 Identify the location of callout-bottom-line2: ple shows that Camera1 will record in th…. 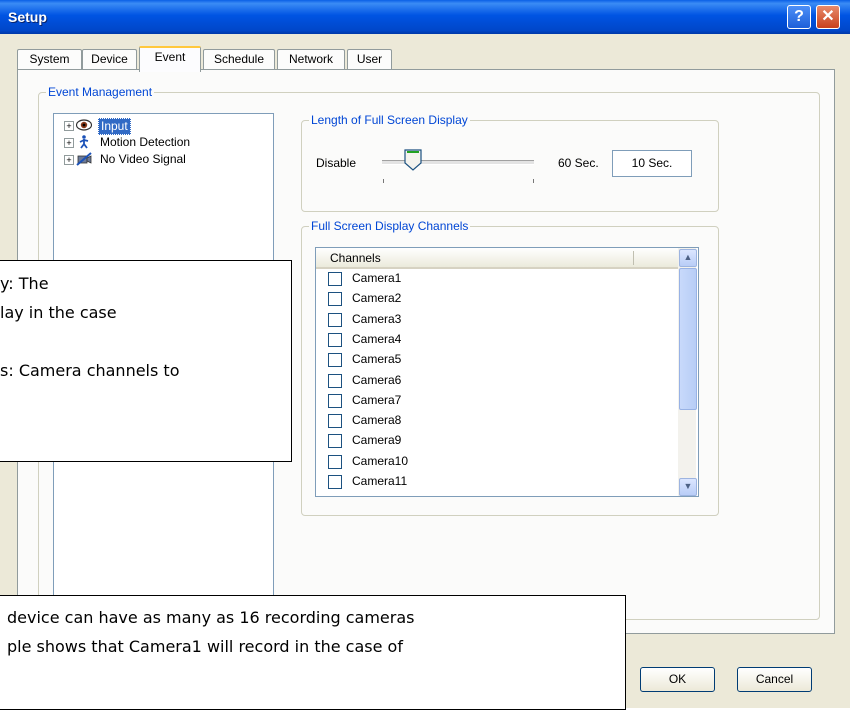
(205, 646).